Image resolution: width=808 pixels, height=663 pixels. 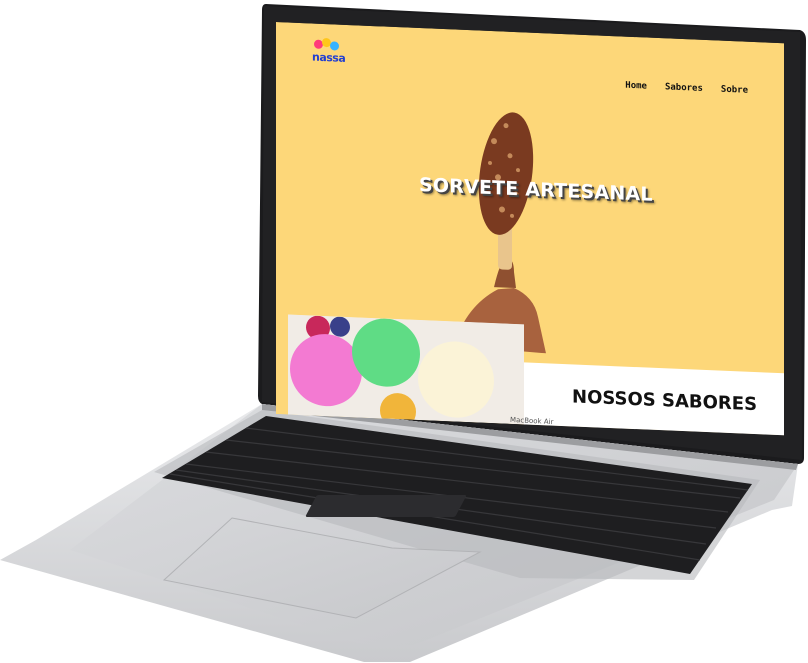 I want to click on logo-text: nassa, so click(x=329, y=57).